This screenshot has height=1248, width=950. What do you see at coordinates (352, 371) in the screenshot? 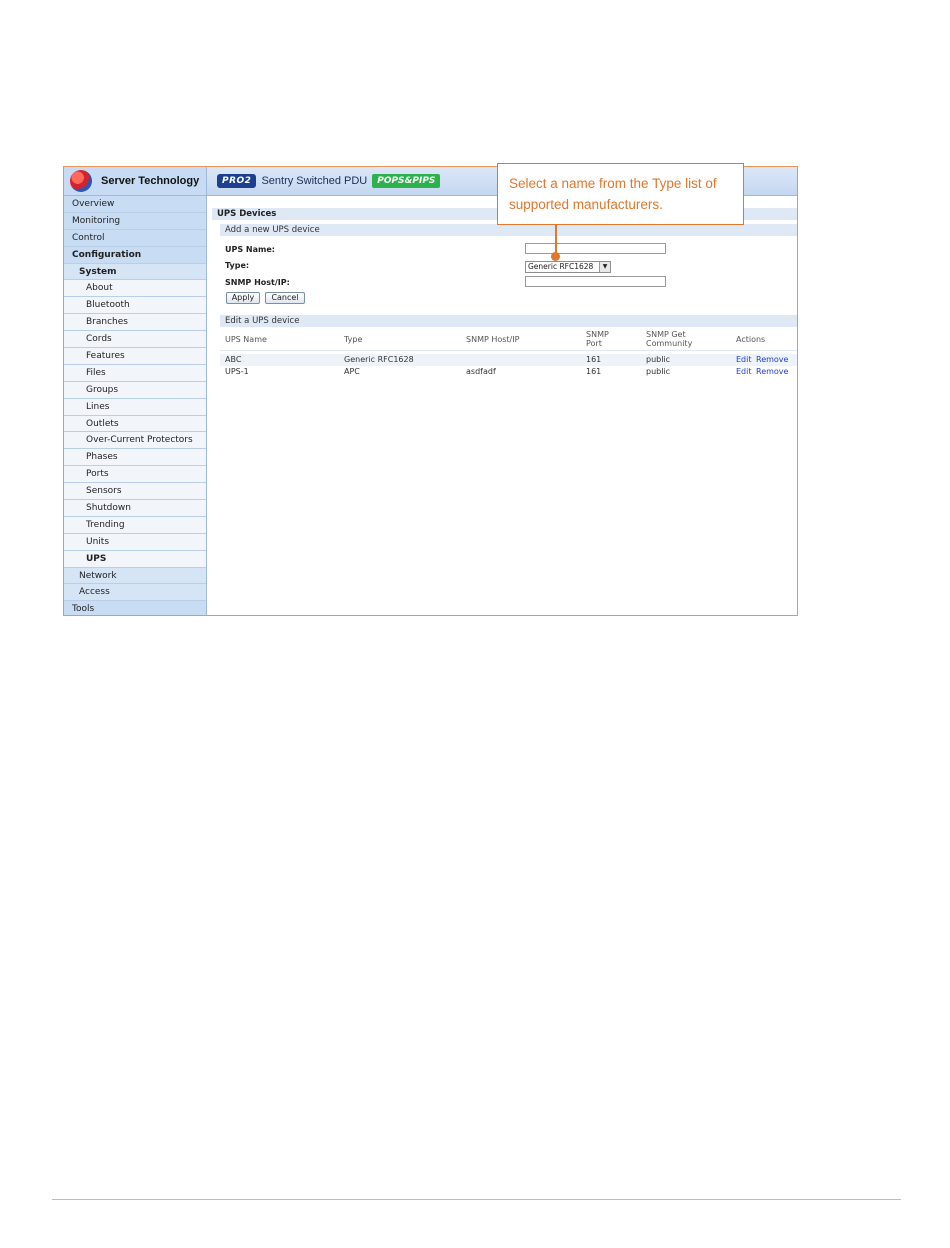
I see `cell-type: APC` at bounding box center [352, 371].